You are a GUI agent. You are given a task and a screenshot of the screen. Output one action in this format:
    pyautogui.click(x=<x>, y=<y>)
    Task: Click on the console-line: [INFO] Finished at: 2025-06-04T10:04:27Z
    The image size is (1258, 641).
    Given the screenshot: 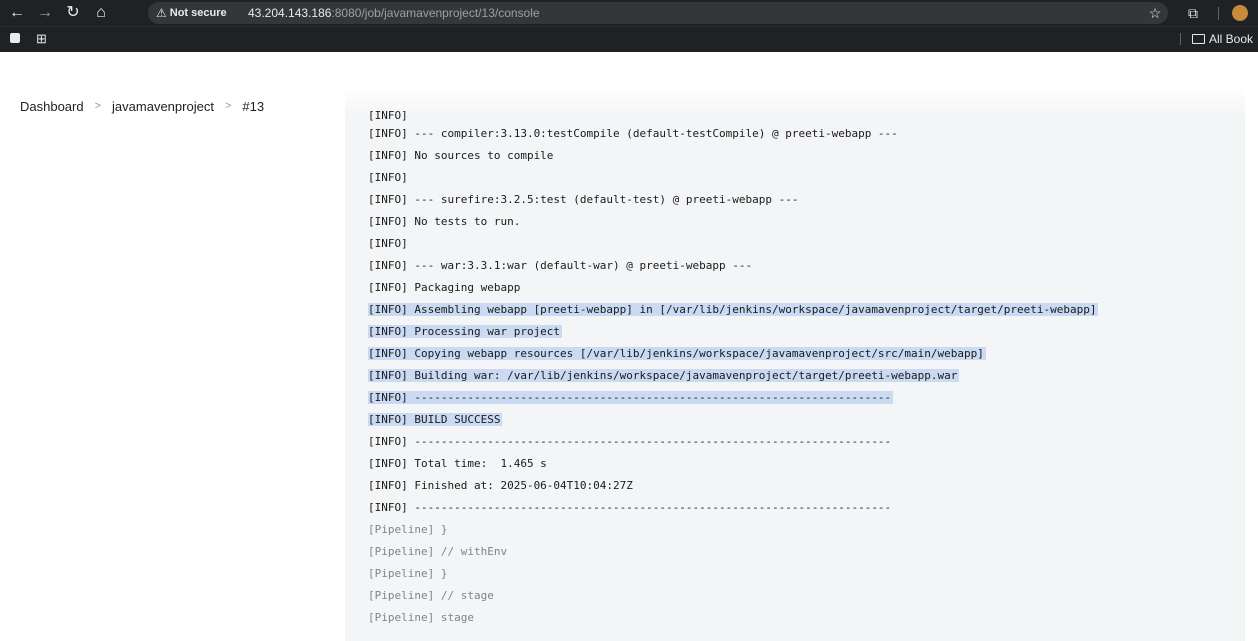 What is the action you would take?
    pyautogui.click(x=808, y=486)
    